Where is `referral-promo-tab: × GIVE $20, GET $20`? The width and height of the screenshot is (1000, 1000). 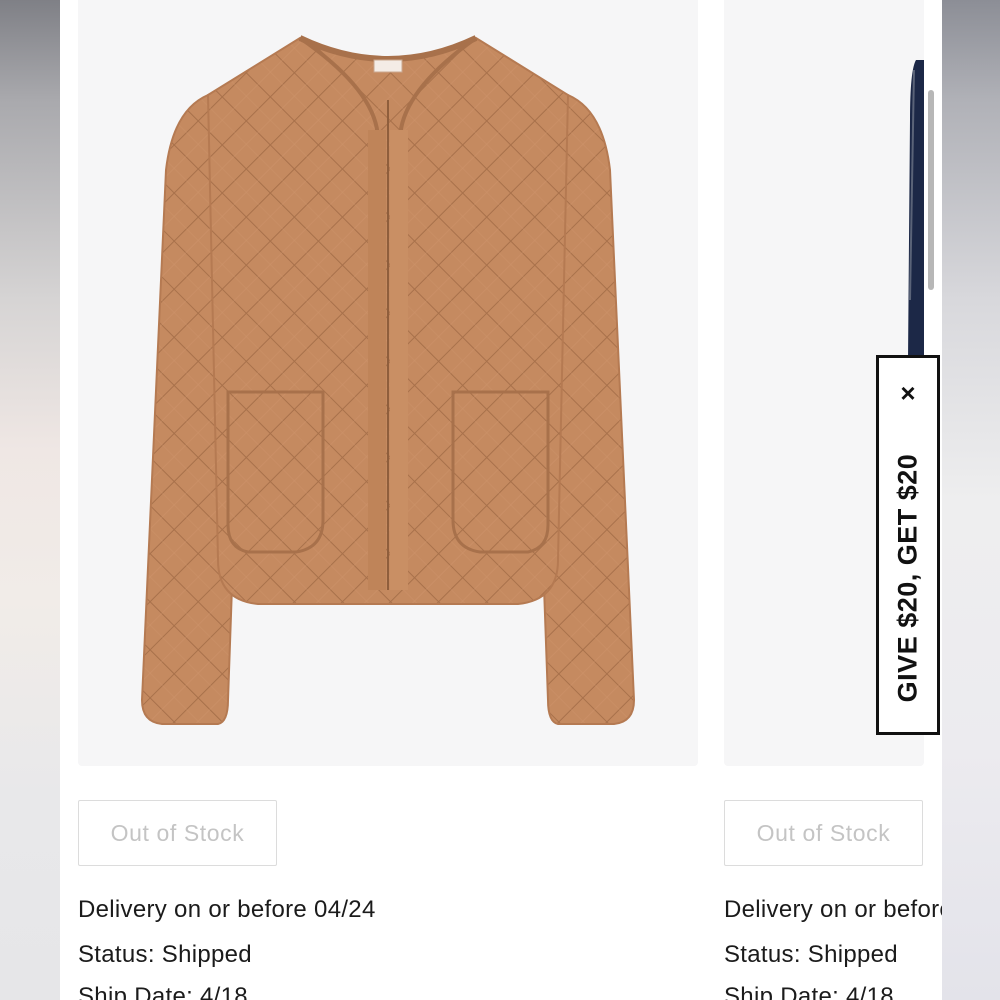
referral-promo-tab: × GIVE $20, GET $20 is located at coordinates (908, 545).